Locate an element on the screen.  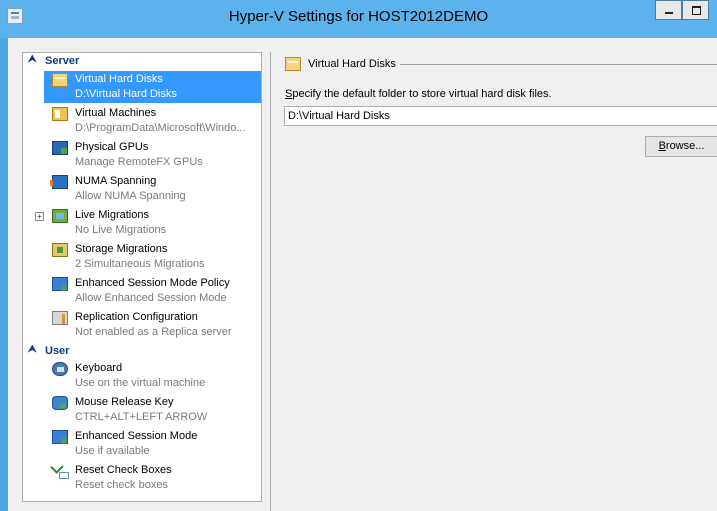
collapse-user-icon: ⮝ is located at coordinates (32, 349).